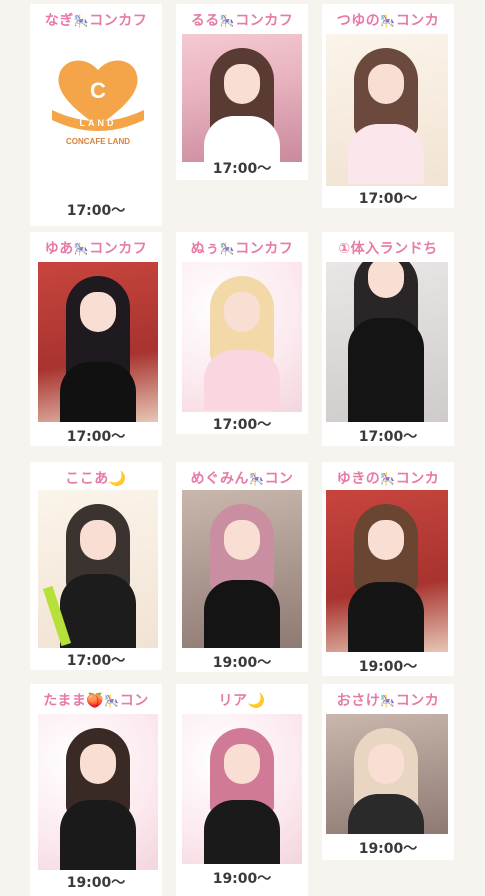  Describe the element at coordinates (96, 21) in the screenshot. I see `cast-name: なぎ🎠コンカフ` at that location.